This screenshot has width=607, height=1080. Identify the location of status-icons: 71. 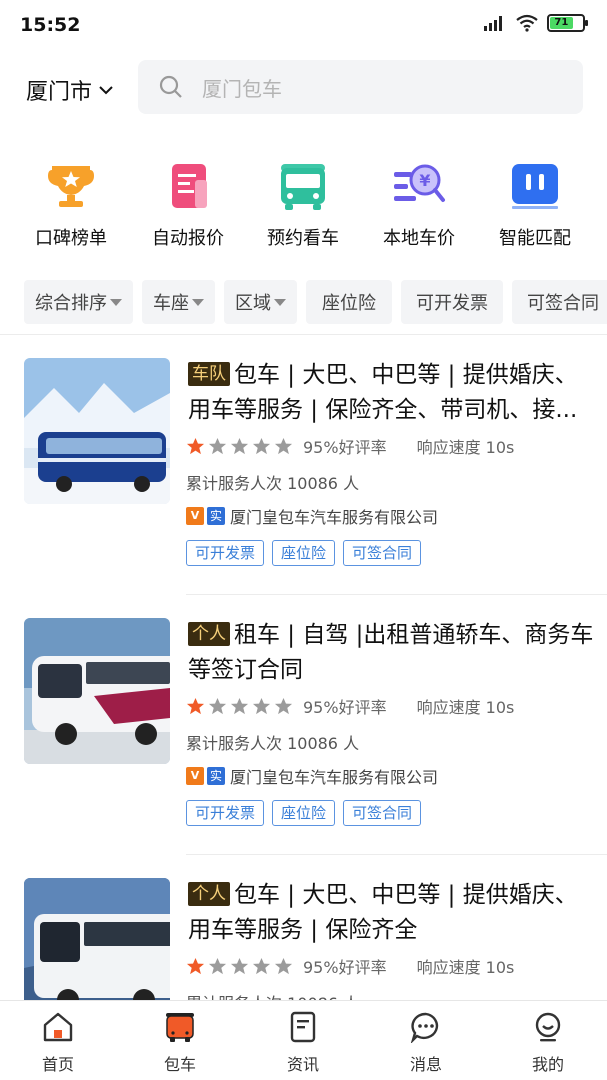
(535, 23).